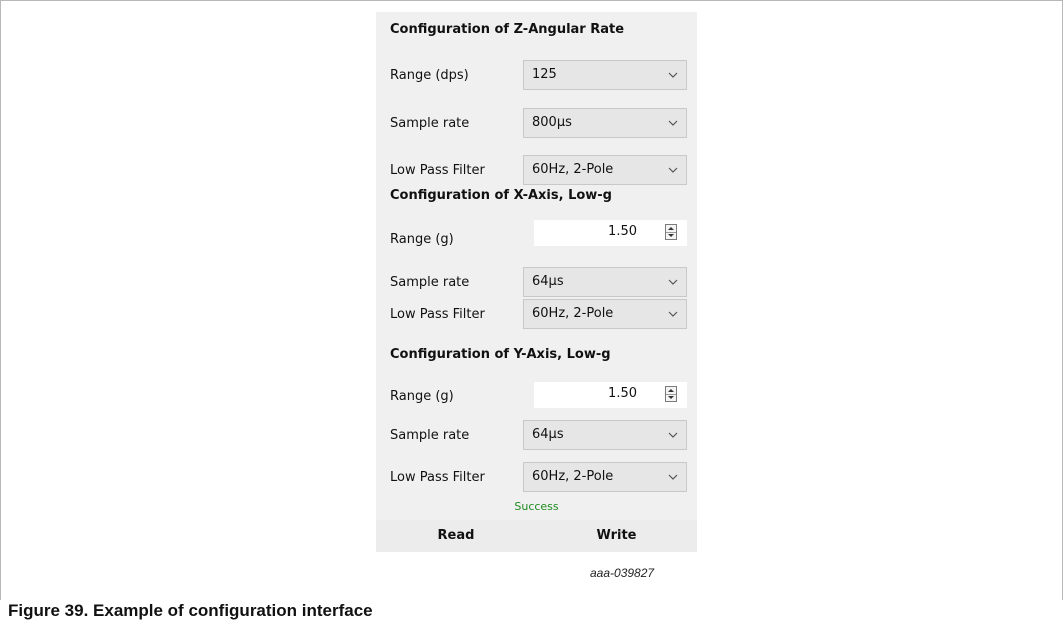 The image size is (1064, 622). What do you see at coordinates (622, 393) in the screenshot?
I see `y-range-g-value: 1.50` at bounding box center [622, 393].